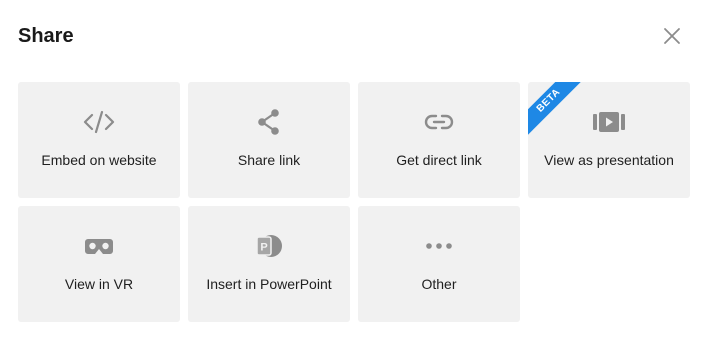 This screenshot has height=342, width=710. Describe the element at coordinates (99, 160) in the screenshot. I see `option-label: Embed on website` at that location.